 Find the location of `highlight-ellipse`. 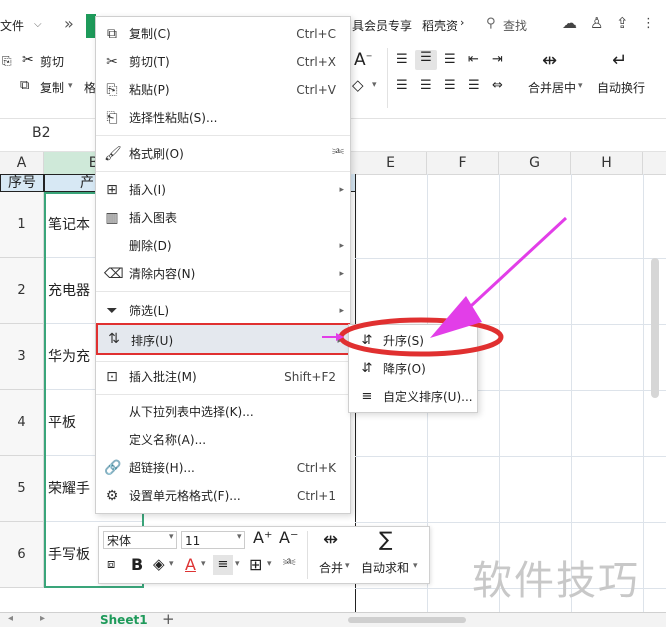

highlight-ellipse is located at coordinates (421, 337).